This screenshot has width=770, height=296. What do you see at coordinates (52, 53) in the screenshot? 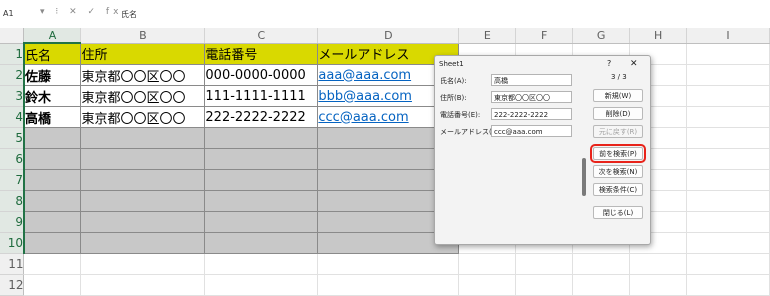
I see `cell-a1: 氏名` at bounding box center [52, 53].